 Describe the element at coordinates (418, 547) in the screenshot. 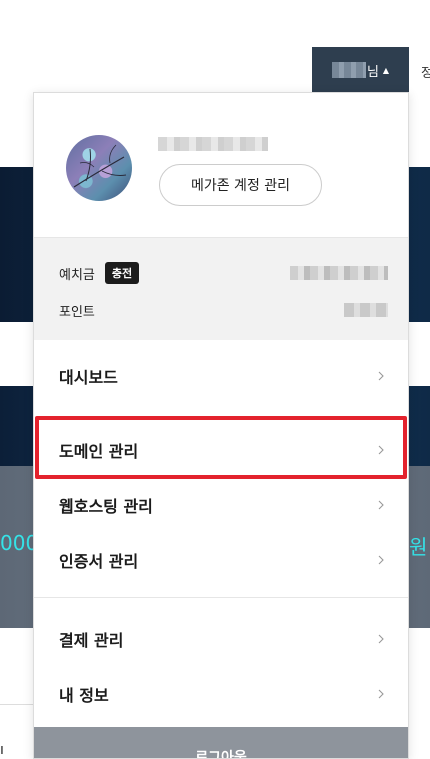

I see `promo-text-right: 원` at that location.